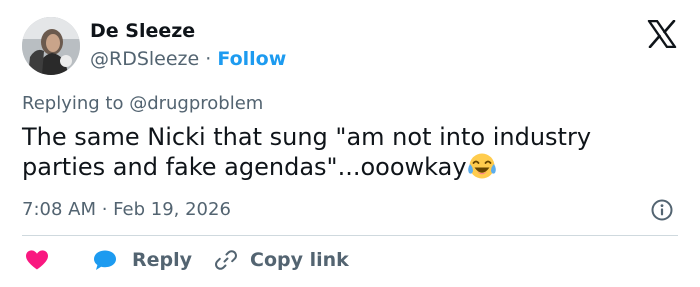  I want to click on tweet-timestamp: 7:08 AM · Feb 19, 2026, so click(126, 209).